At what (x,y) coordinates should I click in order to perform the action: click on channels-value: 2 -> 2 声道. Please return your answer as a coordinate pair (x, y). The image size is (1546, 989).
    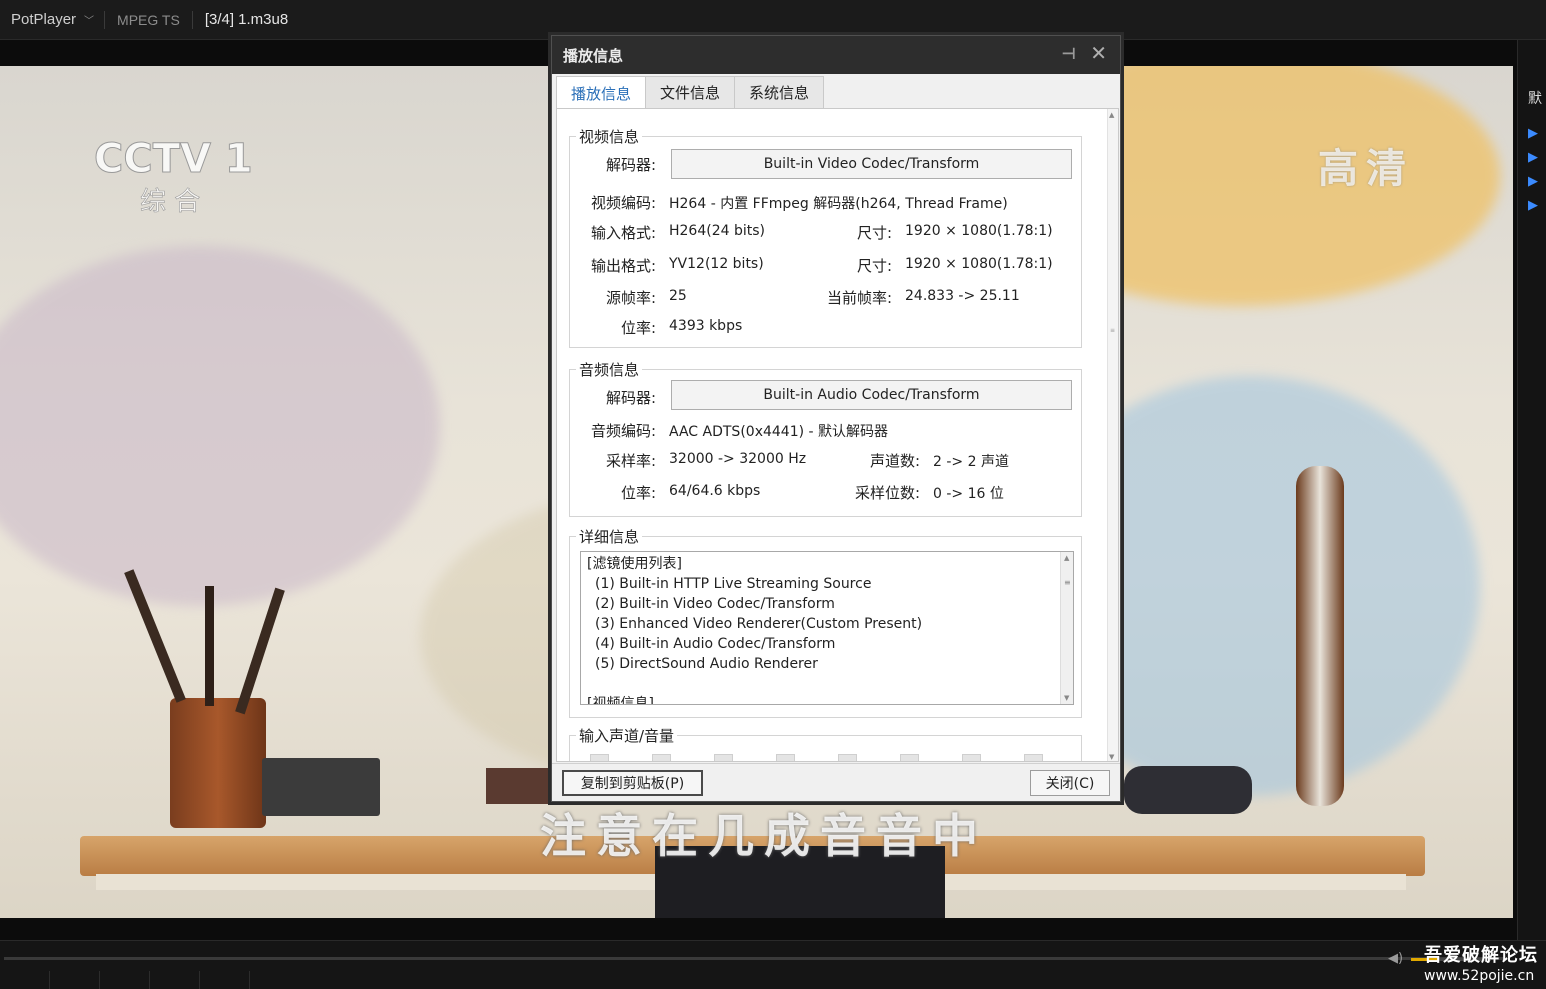
    Looking at the image, I should click on (971, 462).